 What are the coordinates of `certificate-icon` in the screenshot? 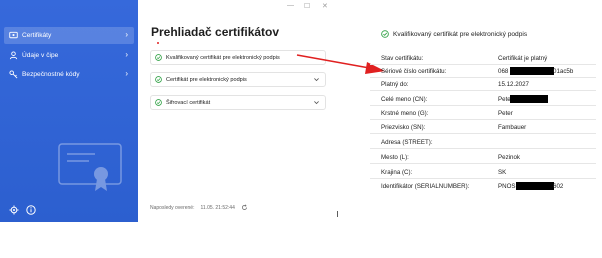 It's located at (13, 35).